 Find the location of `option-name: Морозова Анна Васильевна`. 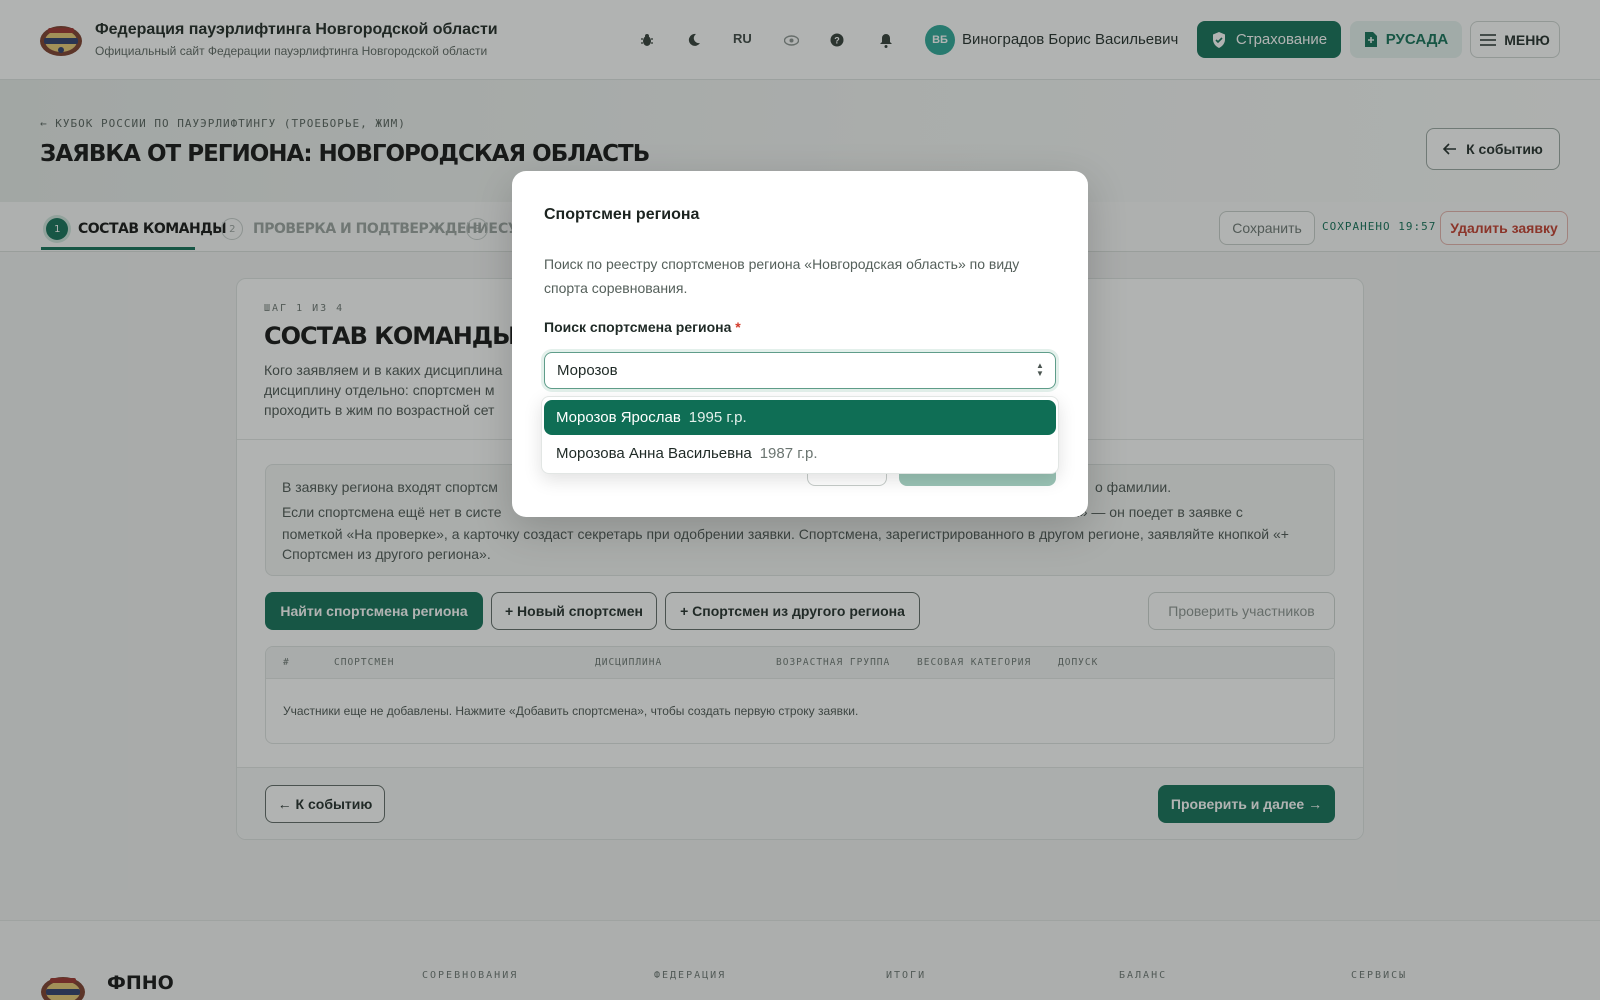

option-name: Морозова Анна Васильевна is located at coordinates (654, 453).